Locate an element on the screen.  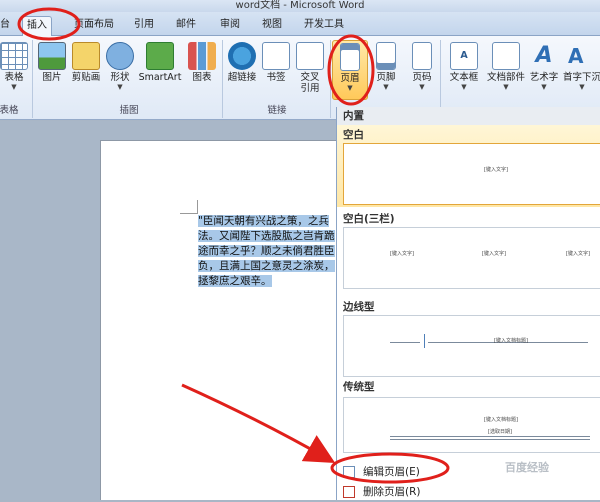
header-button: 页眉 ▼ is located at coordinates (350, 70).